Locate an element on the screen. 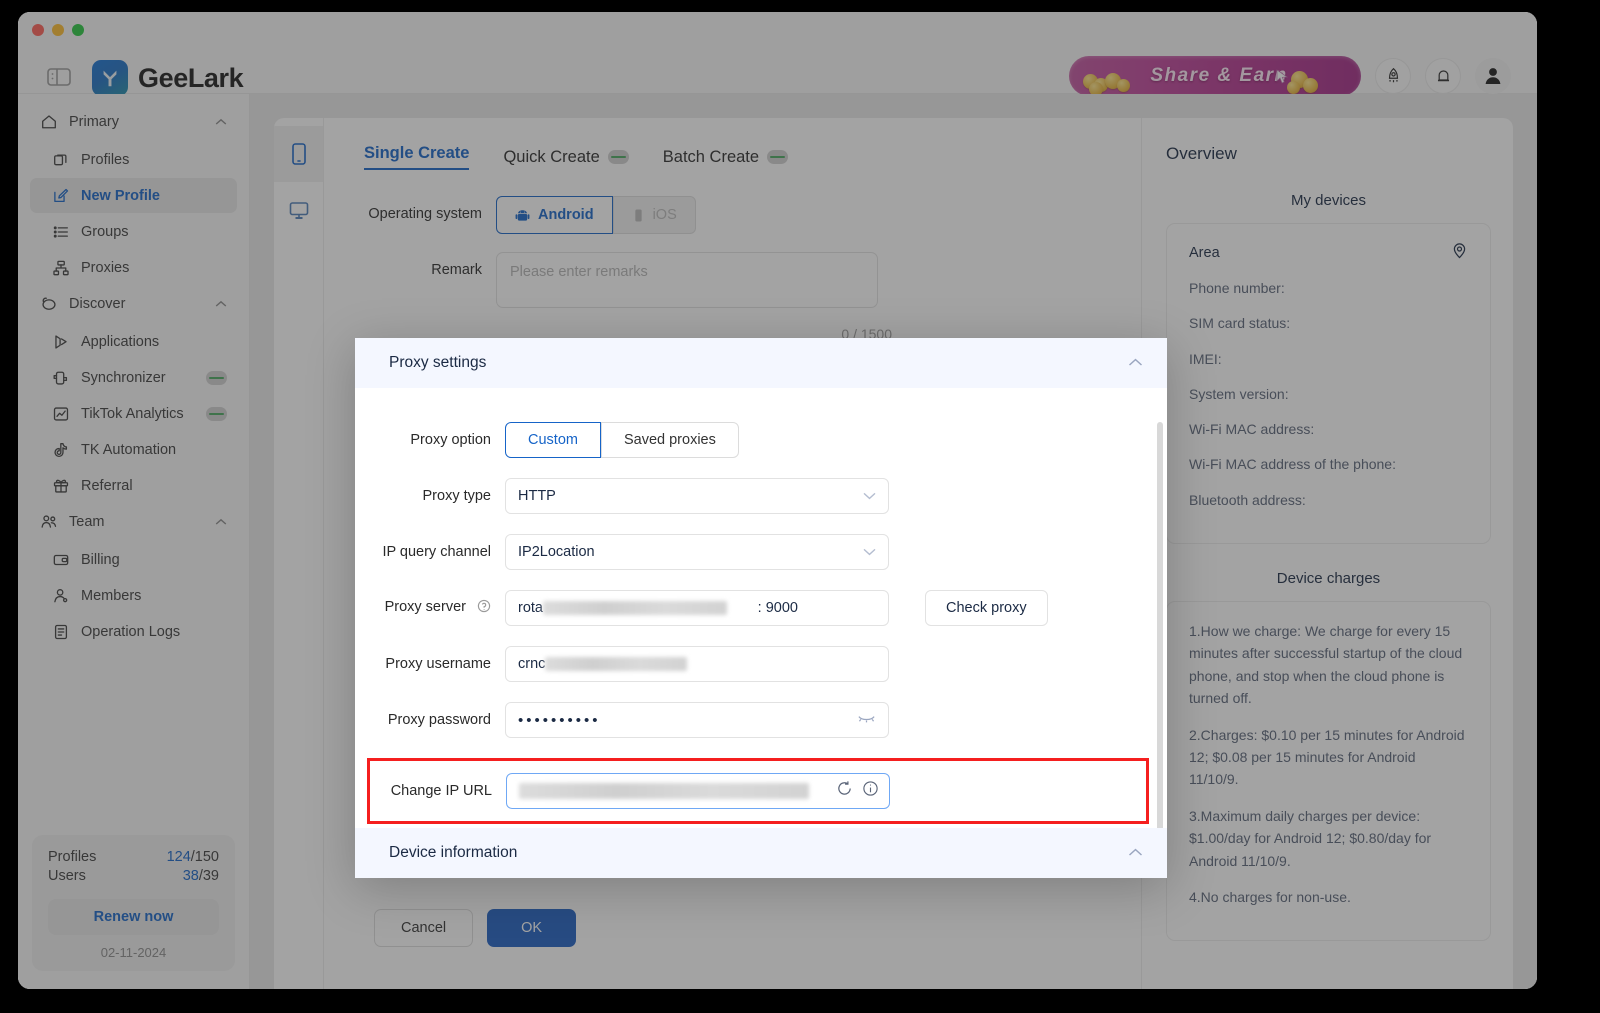 This screenshot has width=1600, height=1013. proxy-option-custom: Custom is located at coordinates (553, 440).